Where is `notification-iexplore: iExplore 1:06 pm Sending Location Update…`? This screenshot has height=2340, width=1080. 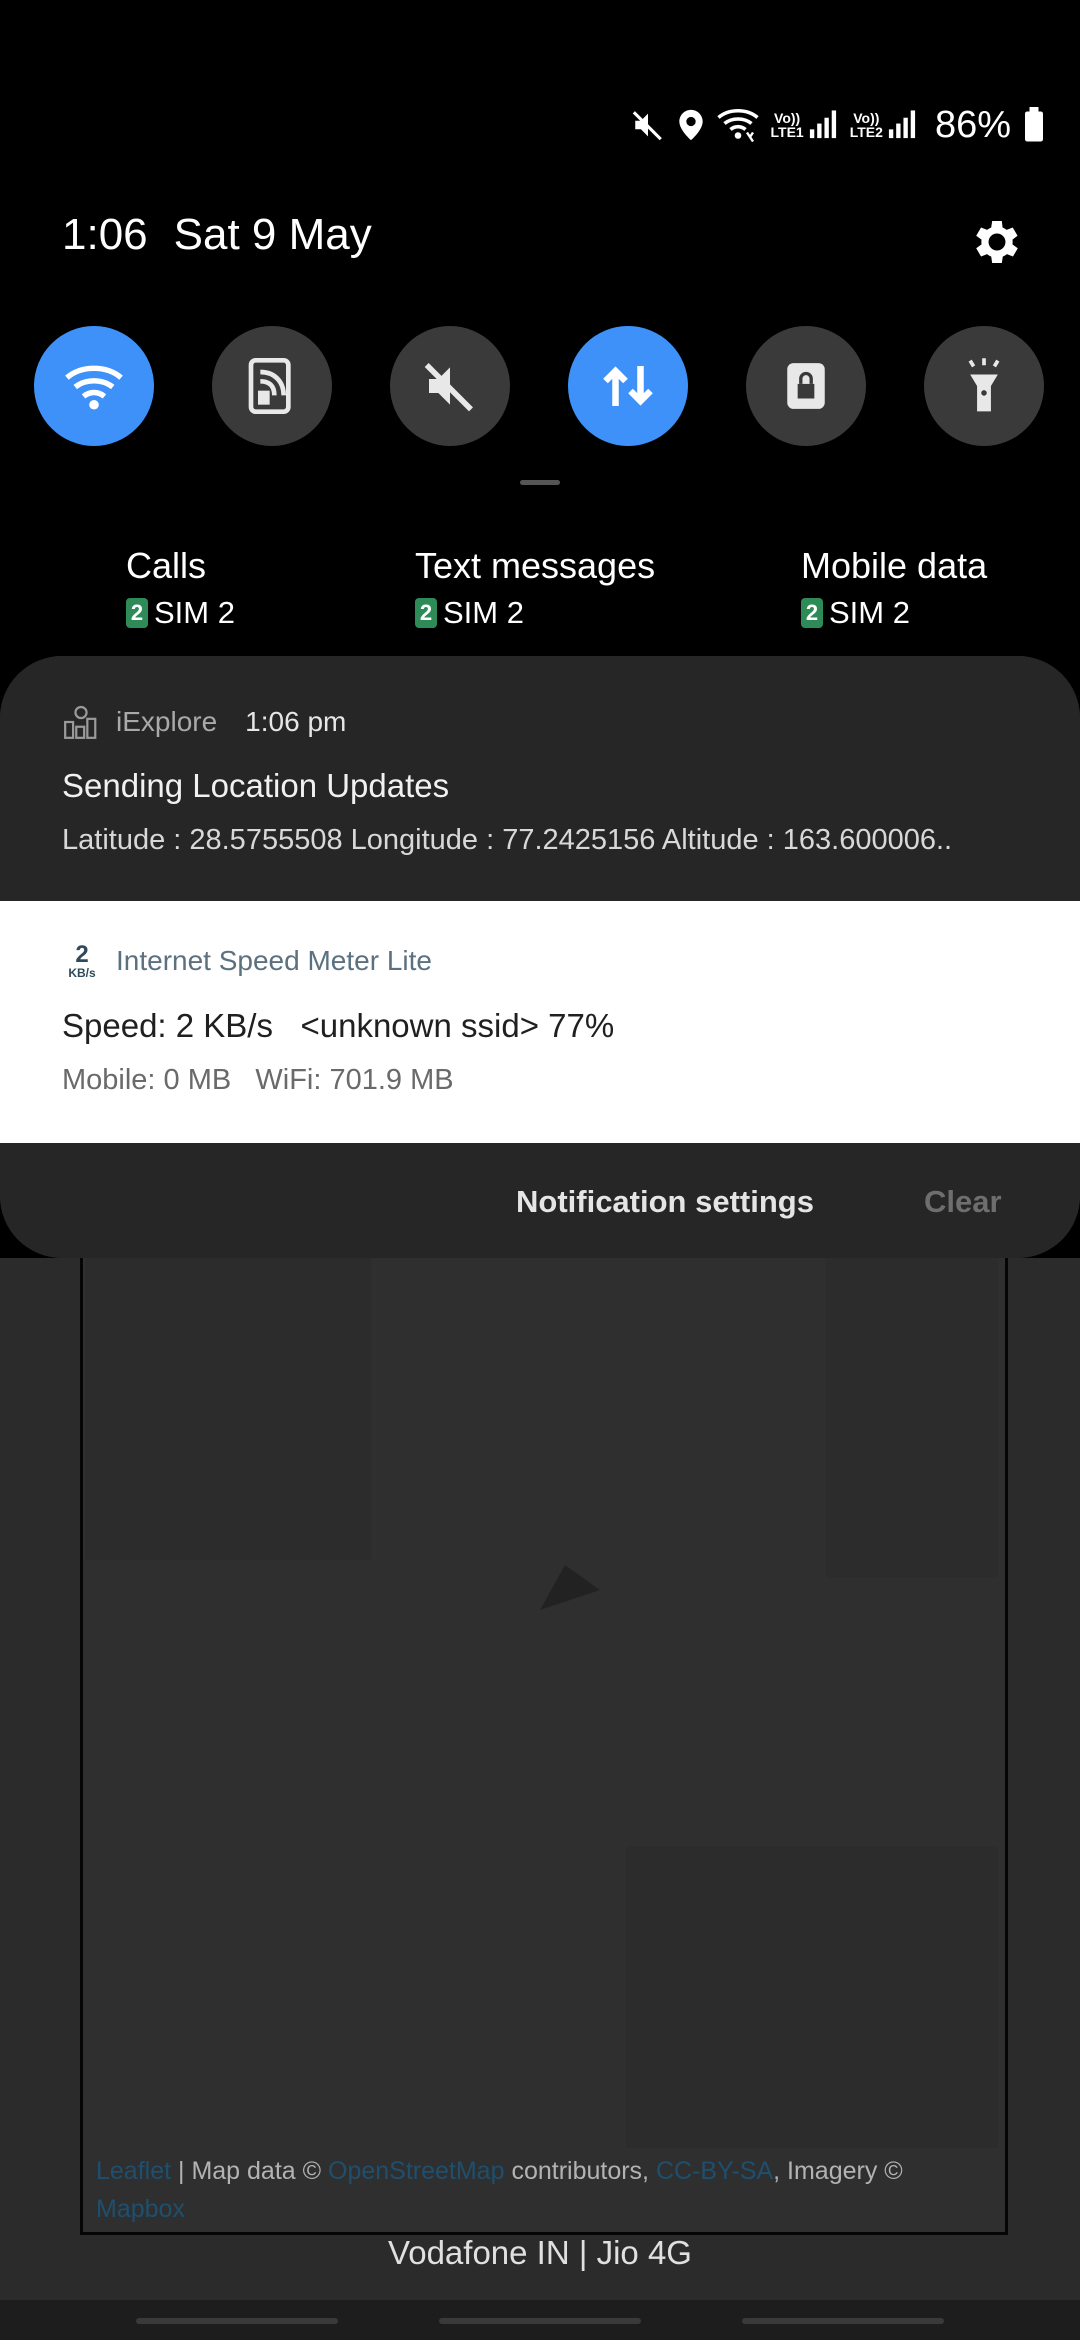
notification-iexplore: iExplore 1:06 pm Sending Location Update… is located at coordinates (540, 778).